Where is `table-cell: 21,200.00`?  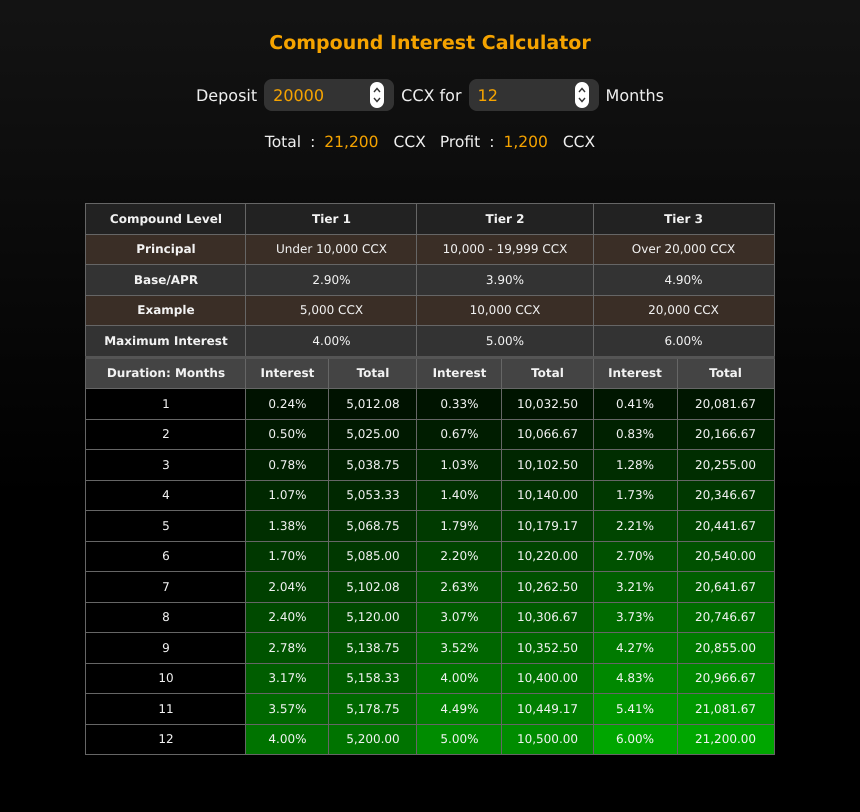
table-cell: 21,200.00 is located at coordinates (725, 739).